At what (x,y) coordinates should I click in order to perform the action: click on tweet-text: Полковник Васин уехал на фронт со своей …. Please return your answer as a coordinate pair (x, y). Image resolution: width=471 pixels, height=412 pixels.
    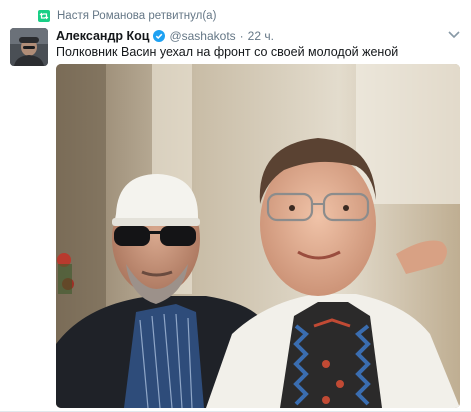
    Looking at the image, I should click on (227, 52).